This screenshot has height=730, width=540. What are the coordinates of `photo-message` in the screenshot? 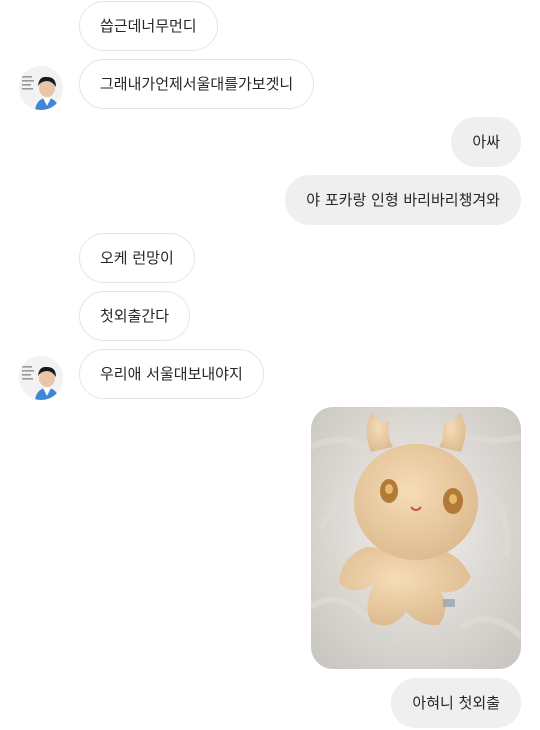 It's located at (416, 538).